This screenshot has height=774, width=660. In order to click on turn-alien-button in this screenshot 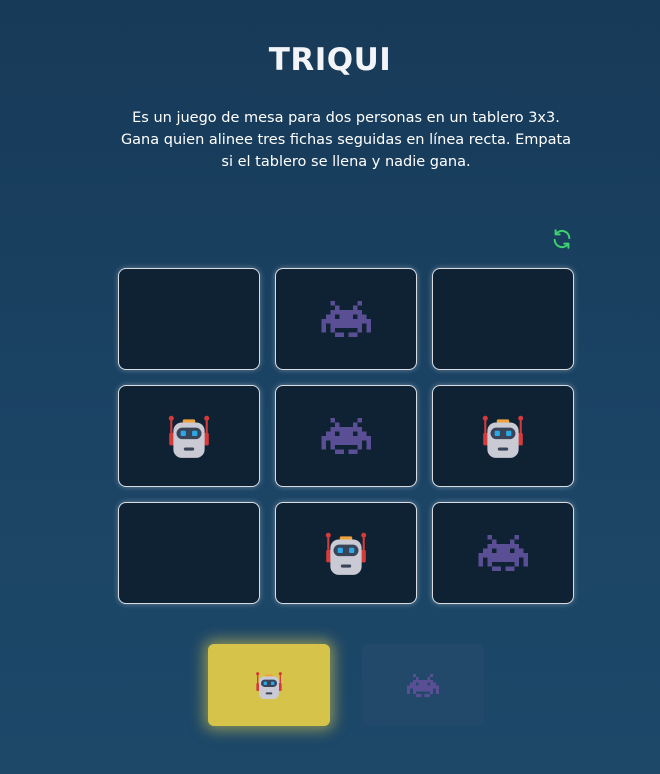, I will do `click(423, 685)`.